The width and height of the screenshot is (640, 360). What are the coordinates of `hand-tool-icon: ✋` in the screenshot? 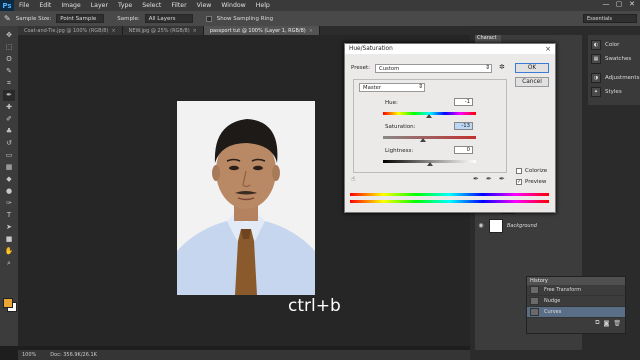 It's located at (9, 251).